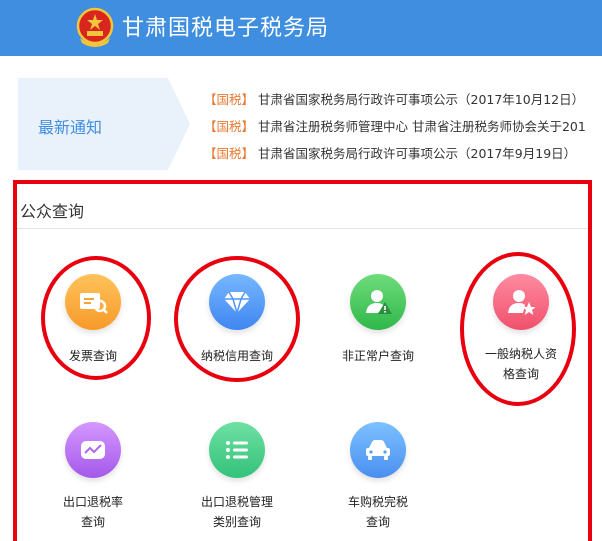 This screenshot has width=602, height=541. I want to click on export-rebate-rate-query-tile: 出口退税率 查询, so click(93, 477).